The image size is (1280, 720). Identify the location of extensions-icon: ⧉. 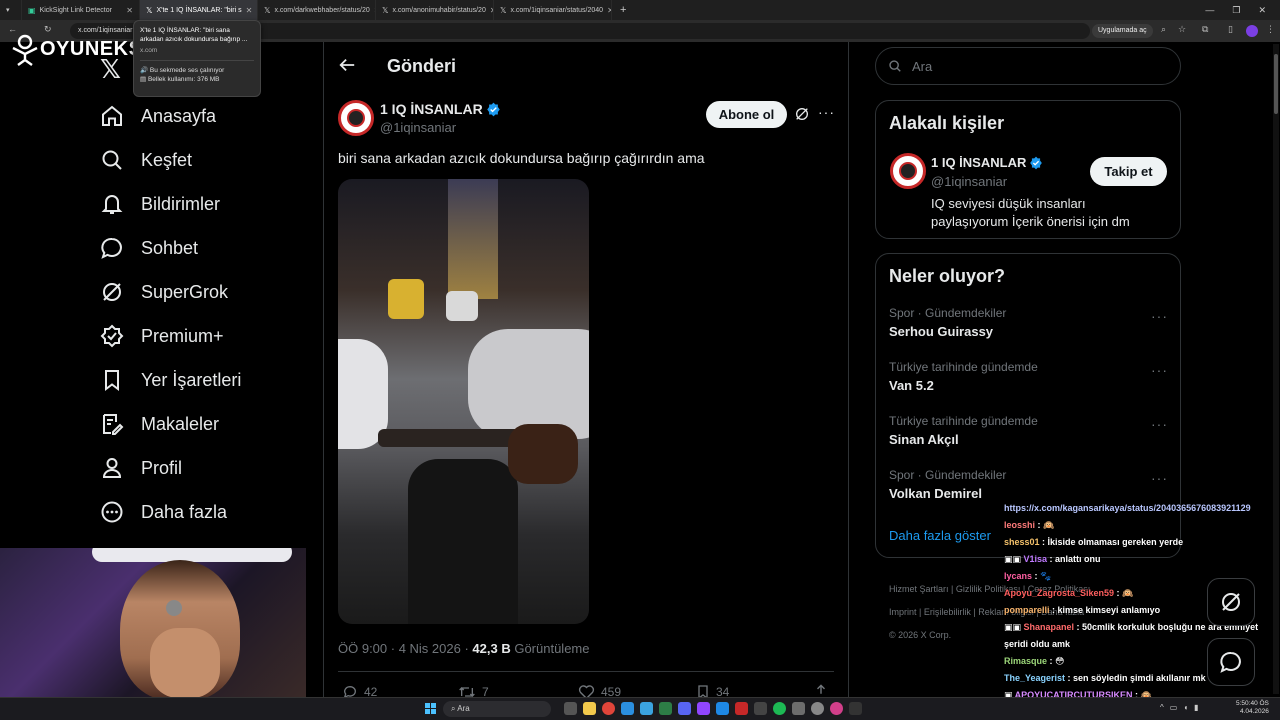
(1205, 29).